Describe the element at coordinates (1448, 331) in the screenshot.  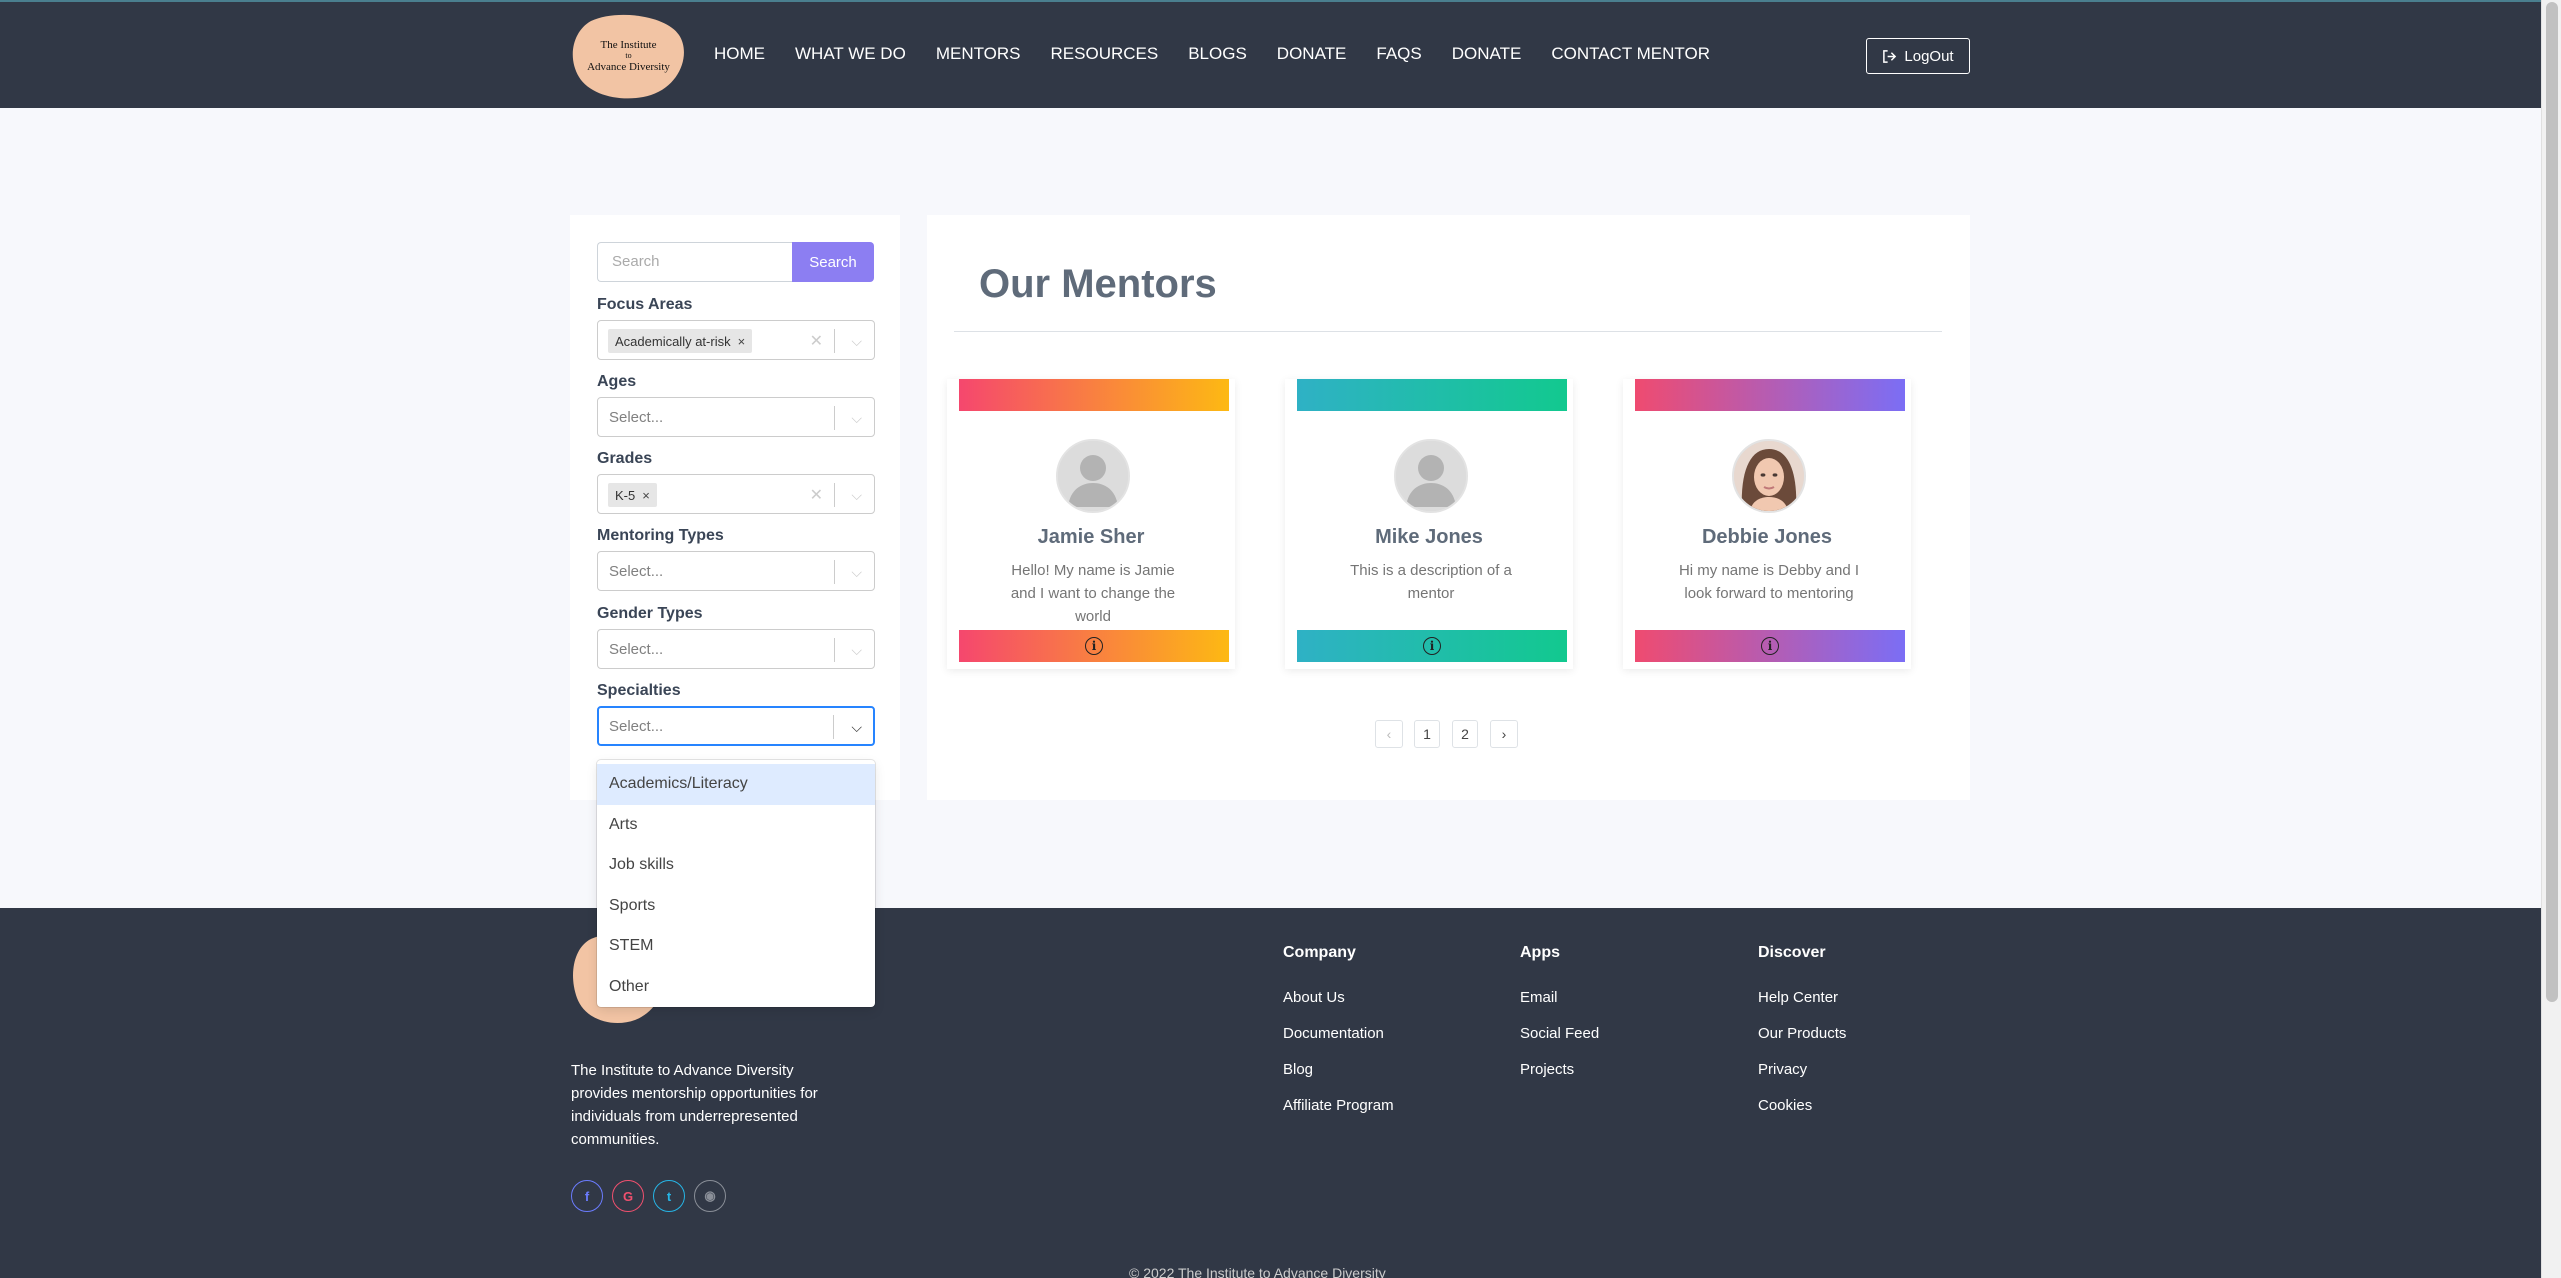
I see `title-divider` at that location.